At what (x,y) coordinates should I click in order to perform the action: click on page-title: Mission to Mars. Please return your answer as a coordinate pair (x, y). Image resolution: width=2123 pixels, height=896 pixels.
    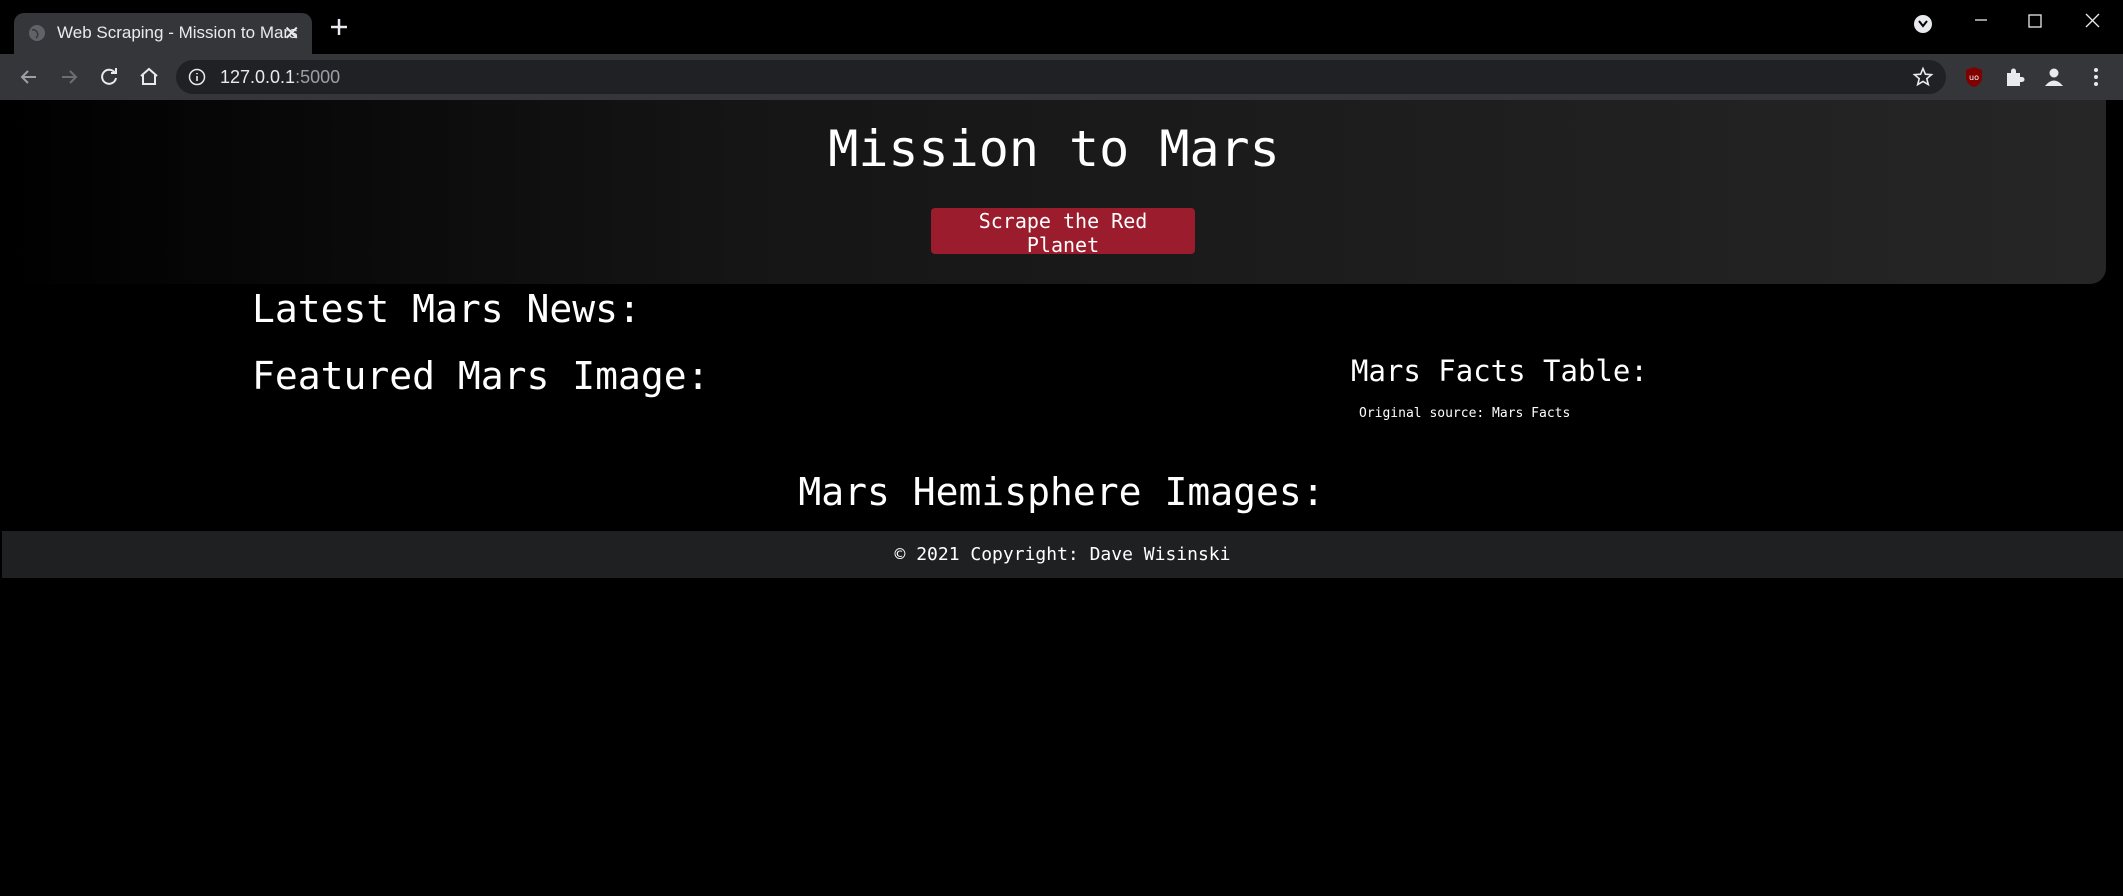
    Looking at the image, I should click on (1054, 149).